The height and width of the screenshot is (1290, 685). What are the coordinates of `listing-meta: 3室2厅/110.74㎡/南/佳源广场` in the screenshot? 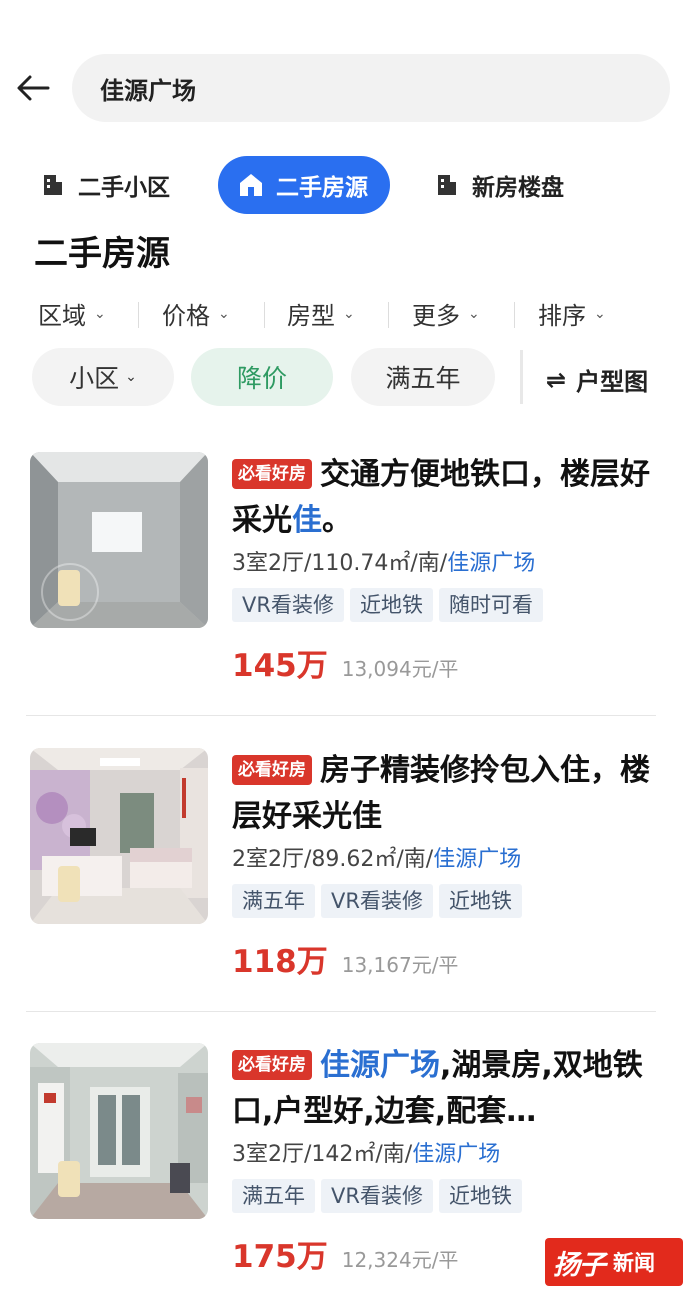 It's located at (447, 564).